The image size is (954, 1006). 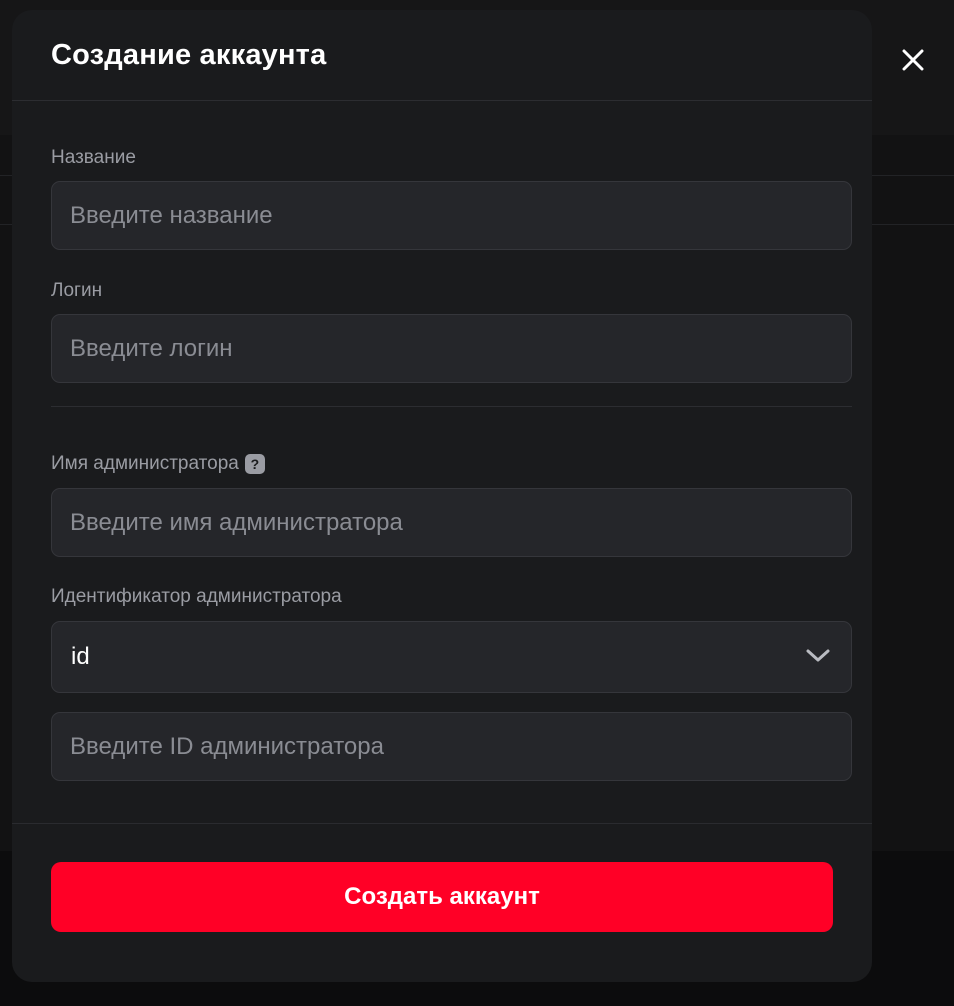 I want to click on name-field-group: Название, so click(x=93, y=158).